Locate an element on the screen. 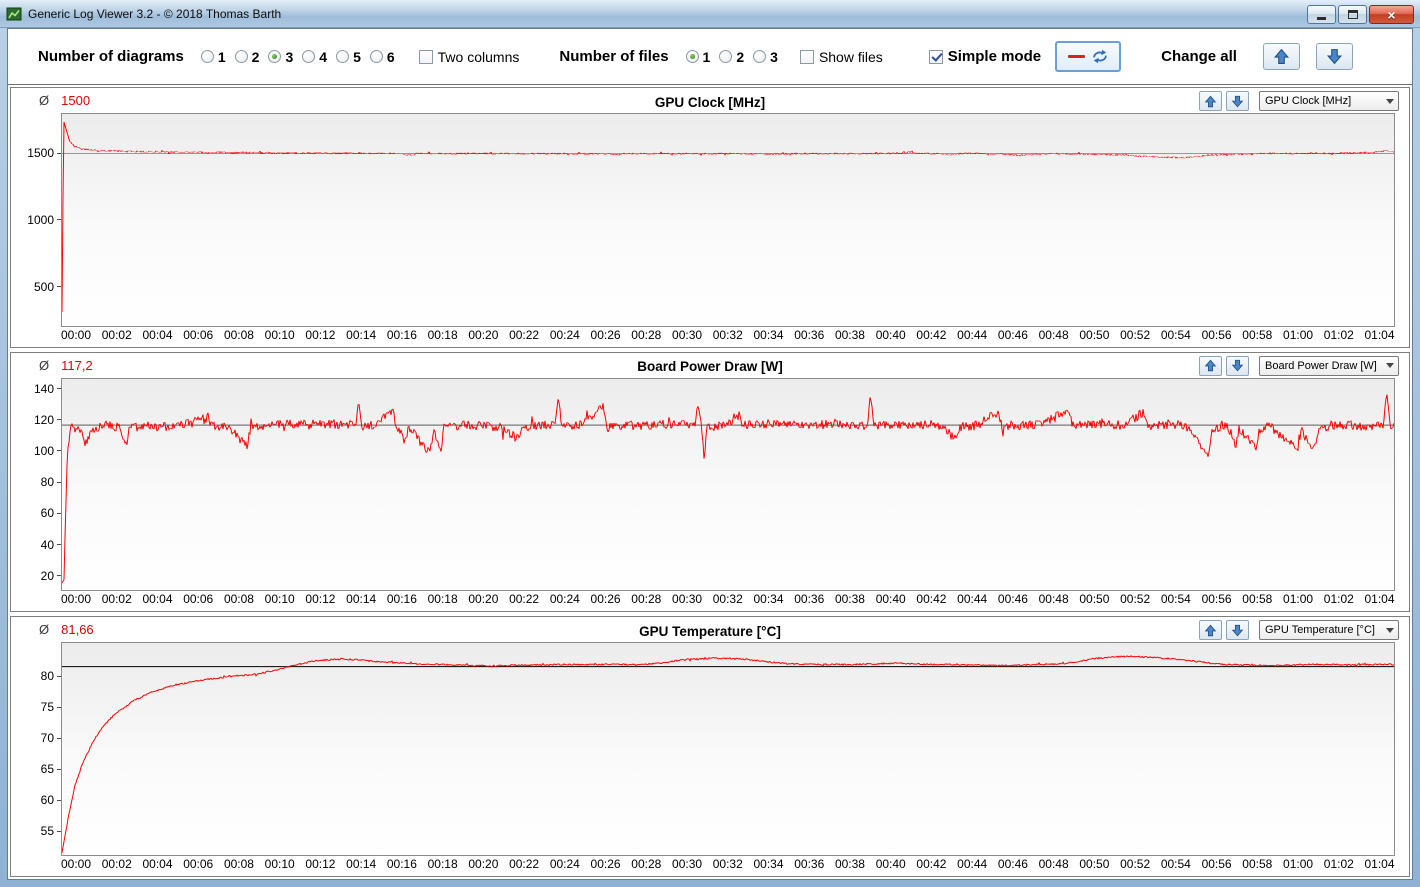 The width and height of the screenshot is (1420, 887). radio-file-count-3: 3 is located at coordinates (765, 57).